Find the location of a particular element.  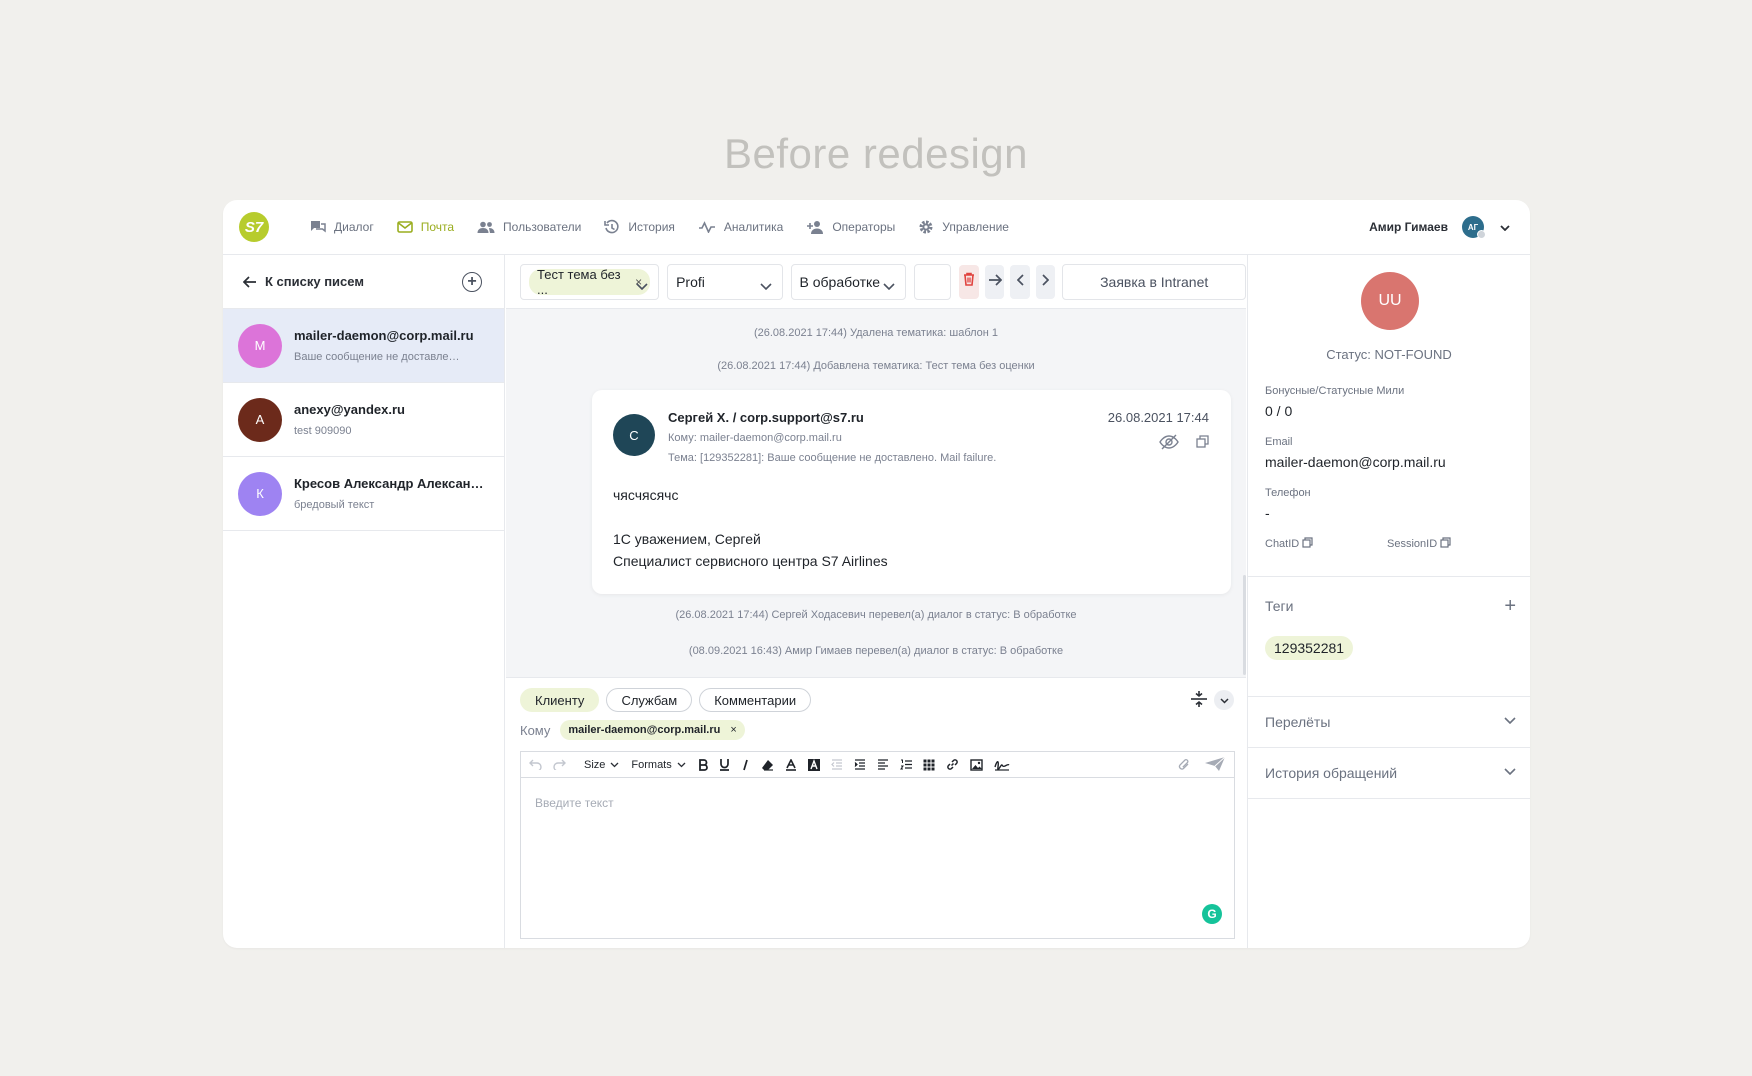

close-icon: × is located at coordinates (733, 730).